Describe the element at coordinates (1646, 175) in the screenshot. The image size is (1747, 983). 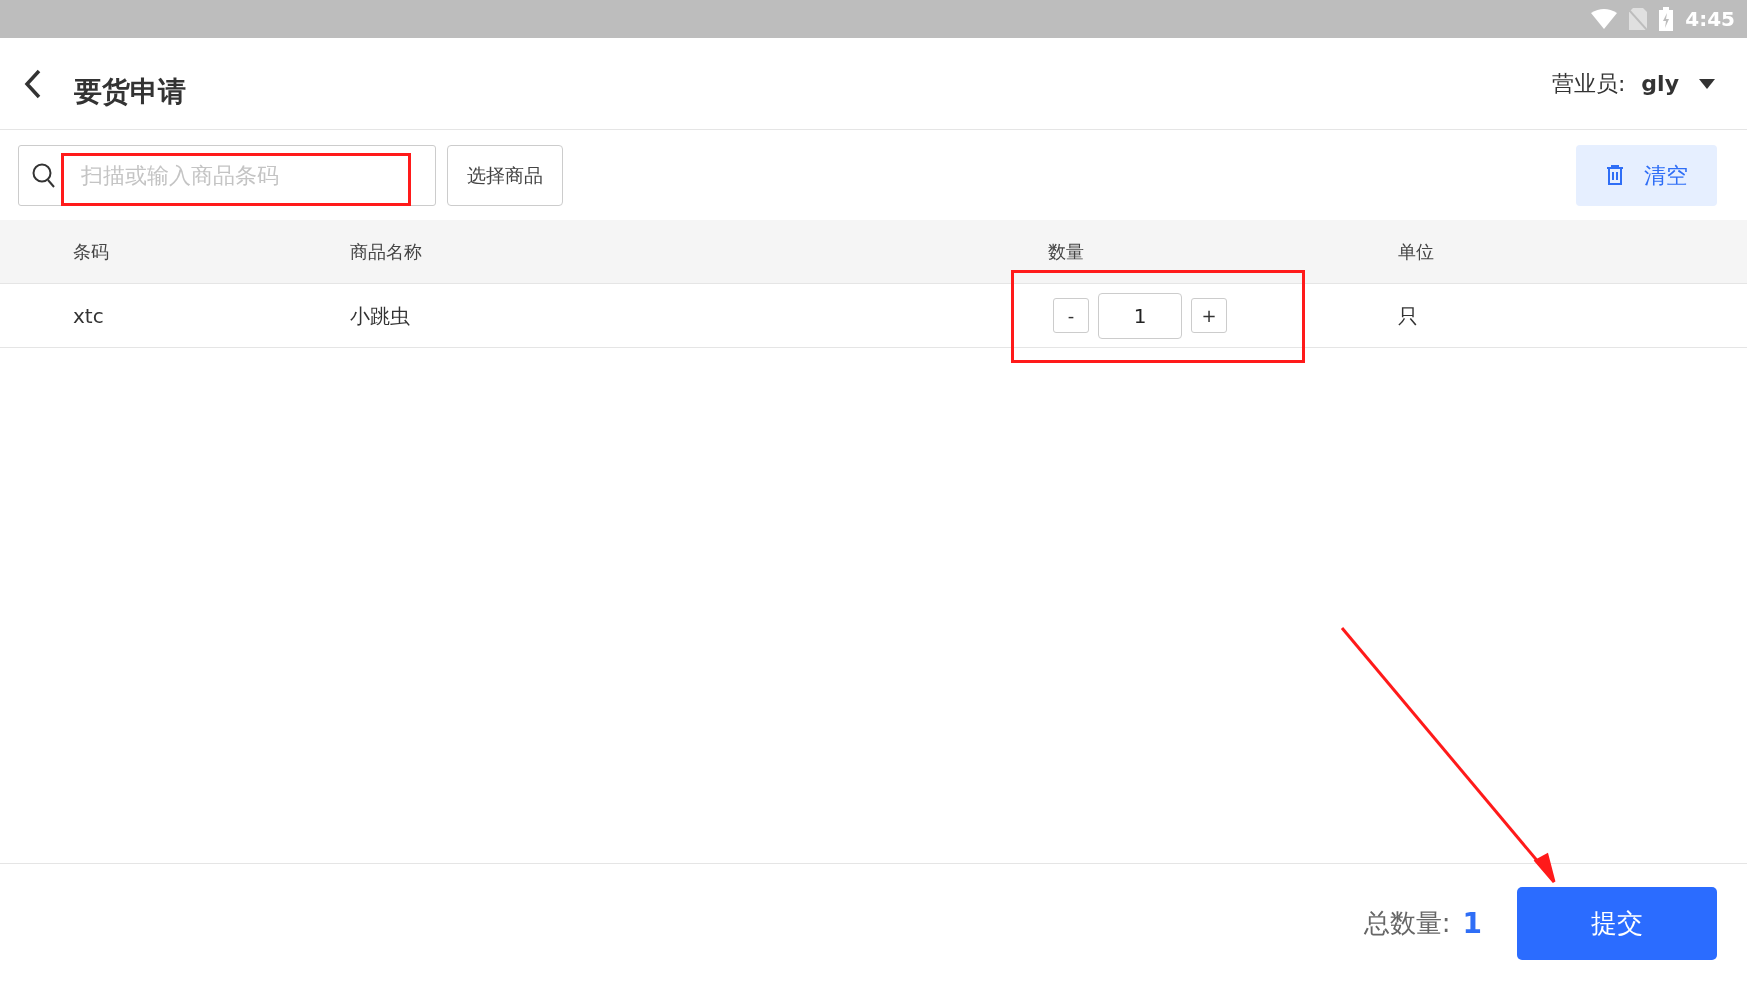
I see `clear-button: 清空` at that location.